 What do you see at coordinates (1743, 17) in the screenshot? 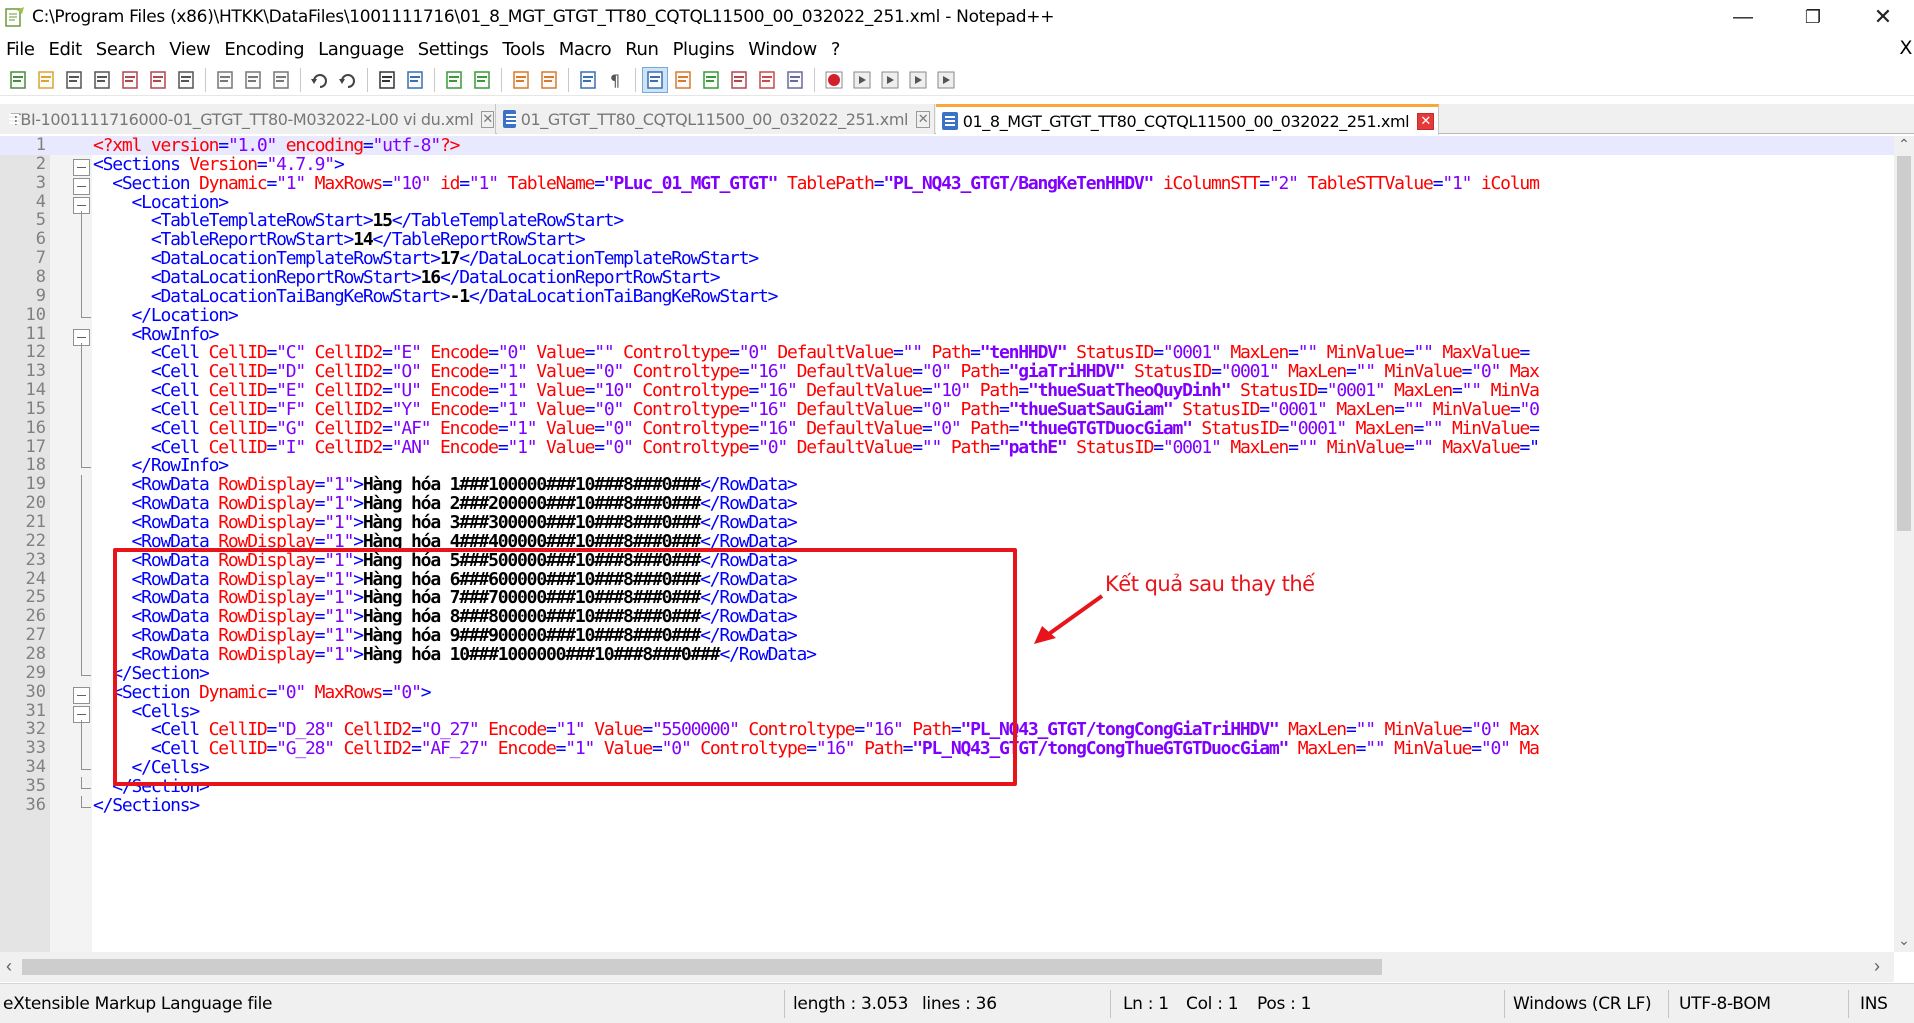
I see `minimize-button: —` at bounding box center [1743, 17].